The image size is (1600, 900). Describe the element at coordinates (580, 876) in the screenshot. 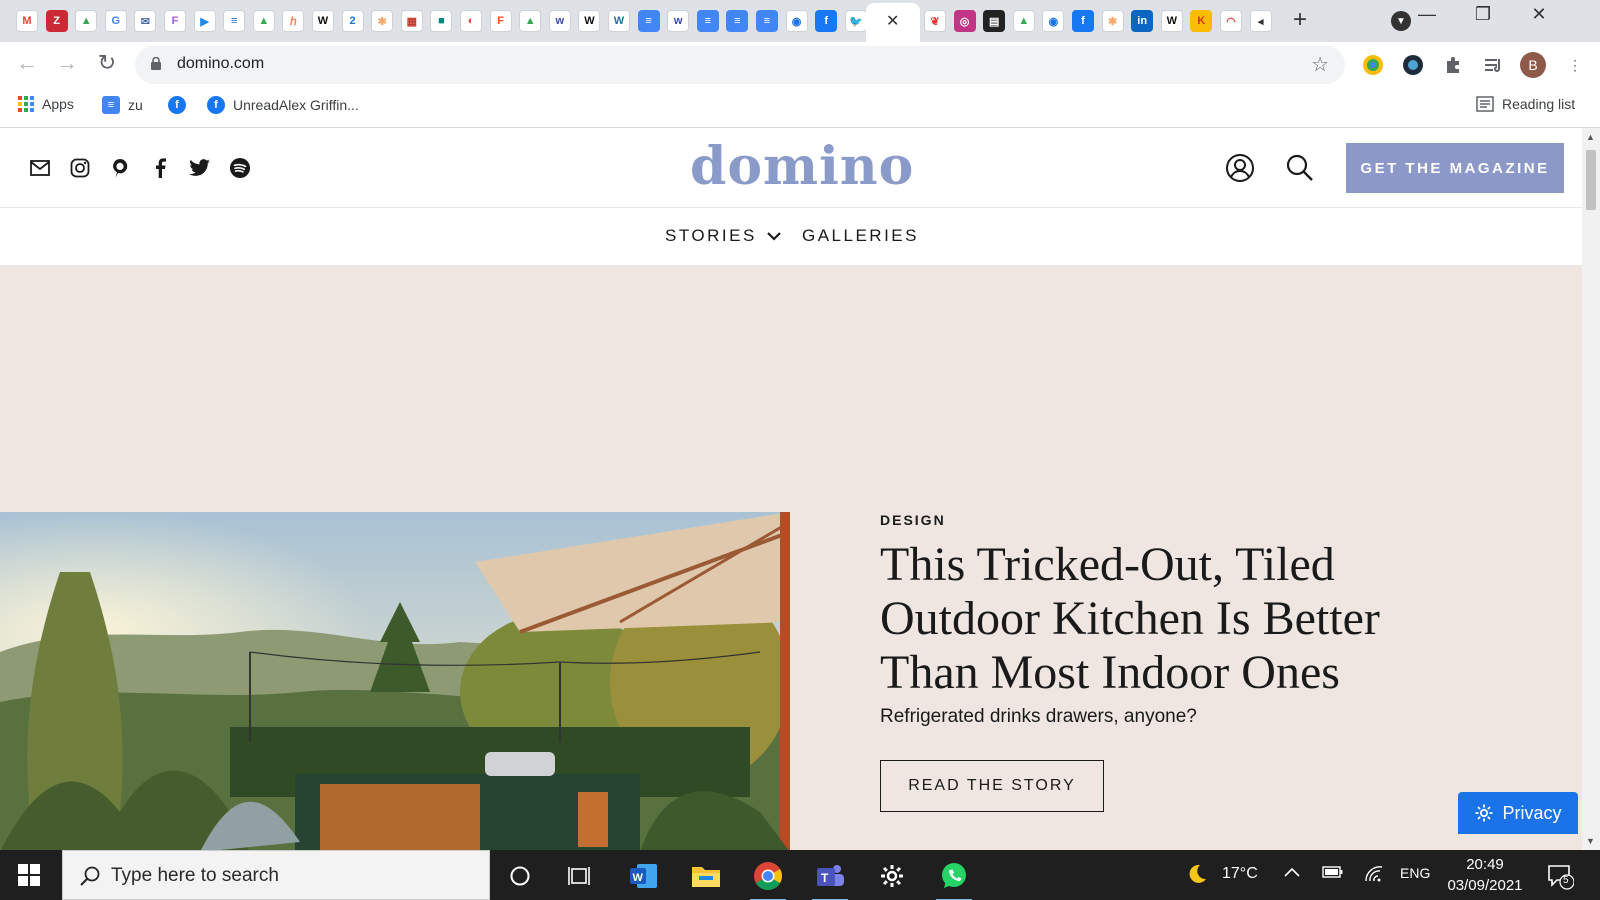

I see `task-view-icon` at that location.